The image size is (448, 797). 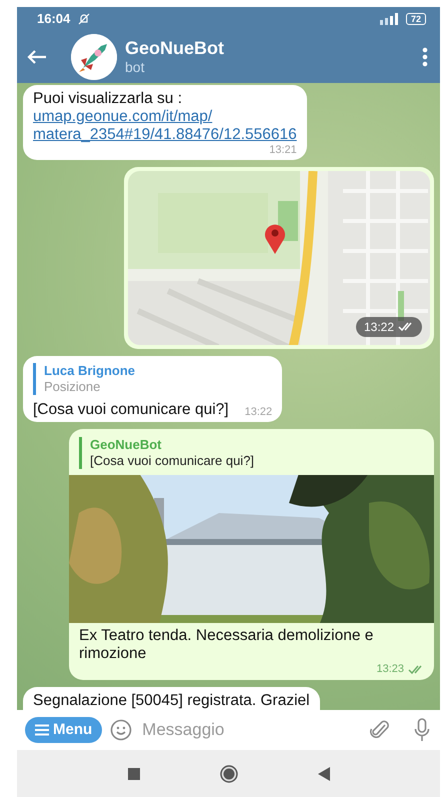 What do you see at coordinates (229, 773) in the screenshot?
I see `home-button-icon` at bounding box center [229, 773].